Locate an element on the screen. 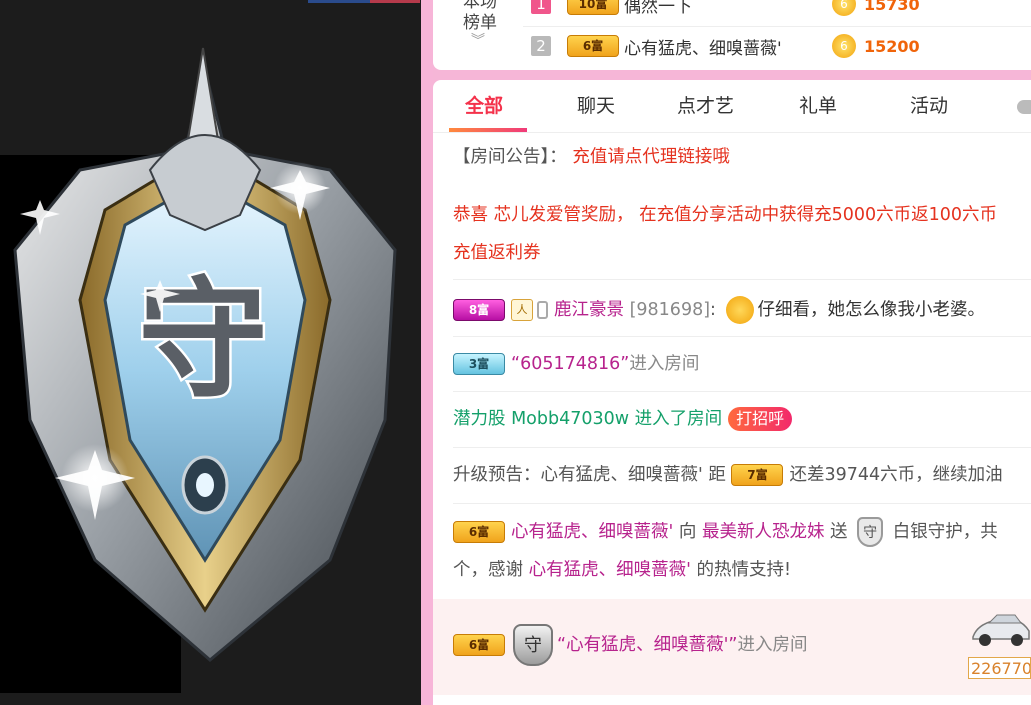 The height and width of the screenshot is (705, 1031). notice-text: 充值请点代理链接哦 is located at coordinates (651, 157).